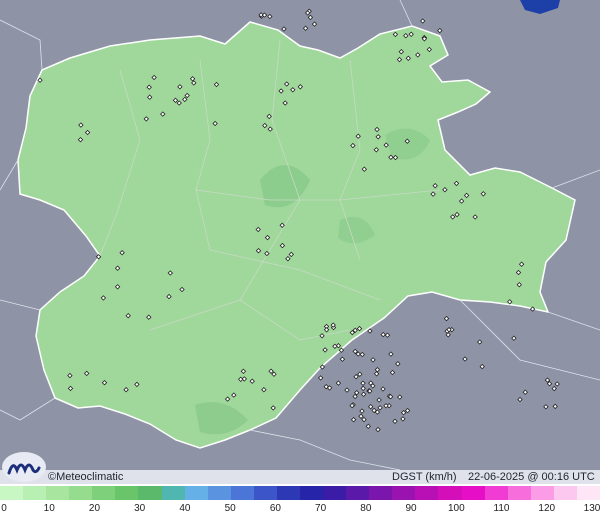 The image size is (600, 521). What do you see at coordinates (366, 508) in the screenshot?
I see `color-scale-tick-label: 80` at bounding box center [366, 508].